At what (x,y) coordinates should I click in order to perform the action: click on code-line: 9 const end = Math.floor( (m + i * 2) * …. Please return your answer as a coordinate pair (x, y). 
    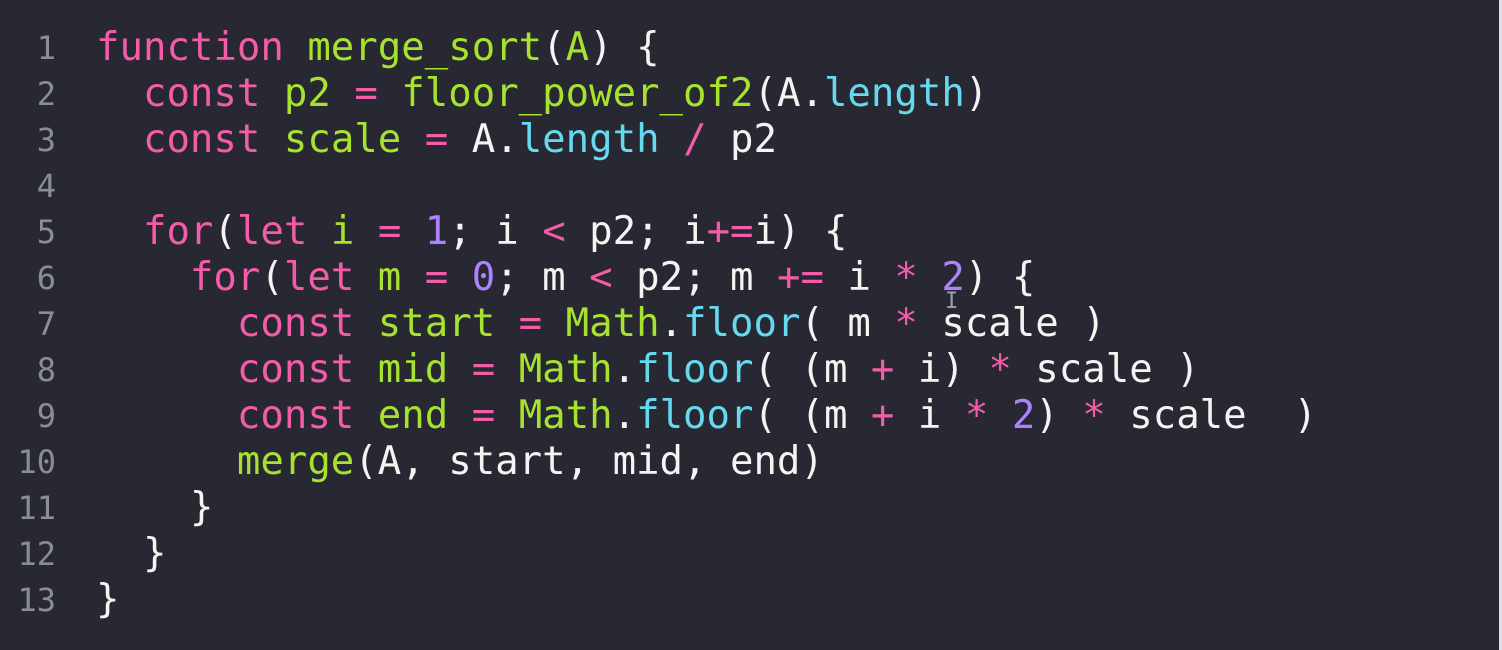
    Looking at the image, I should click on (658, 416).